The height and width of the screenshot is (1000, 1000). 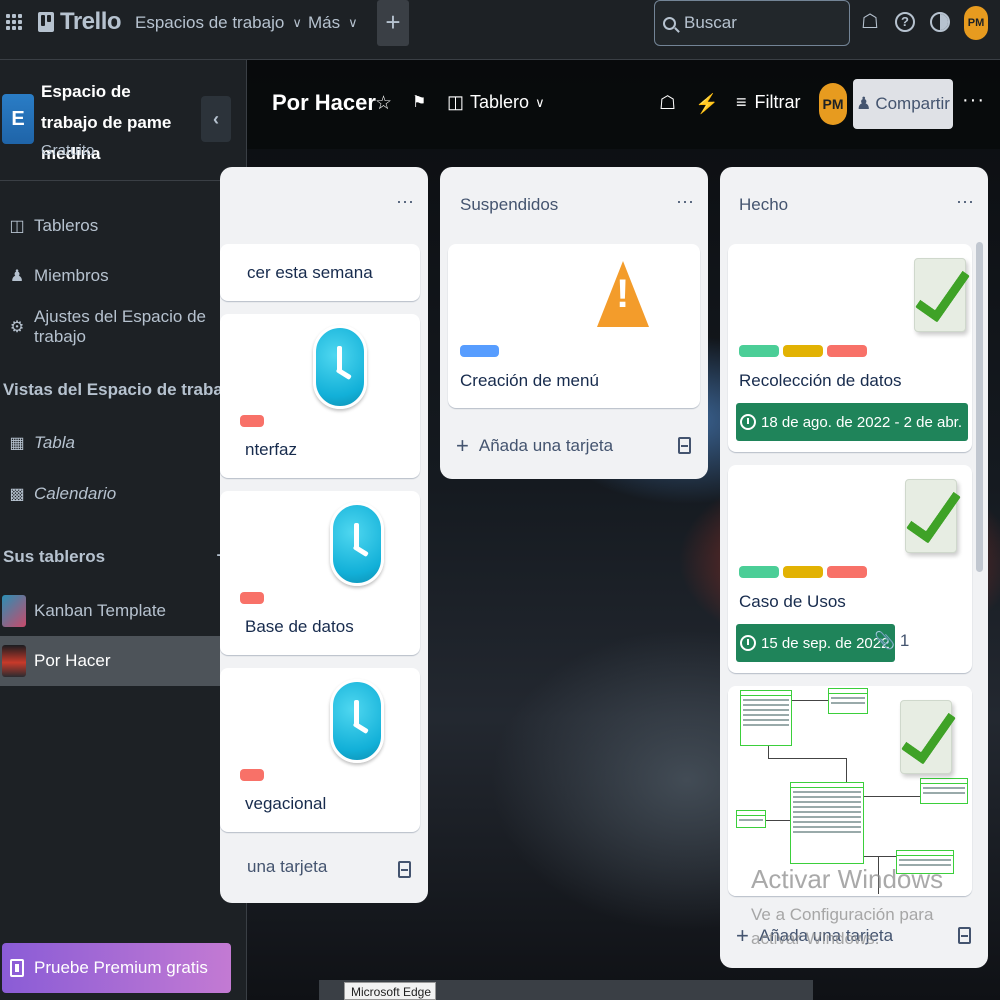 What do you see at coordinates (286, 803) in the screenshot?
I see `card-title: vegacional` at bounding box center [286, 803].